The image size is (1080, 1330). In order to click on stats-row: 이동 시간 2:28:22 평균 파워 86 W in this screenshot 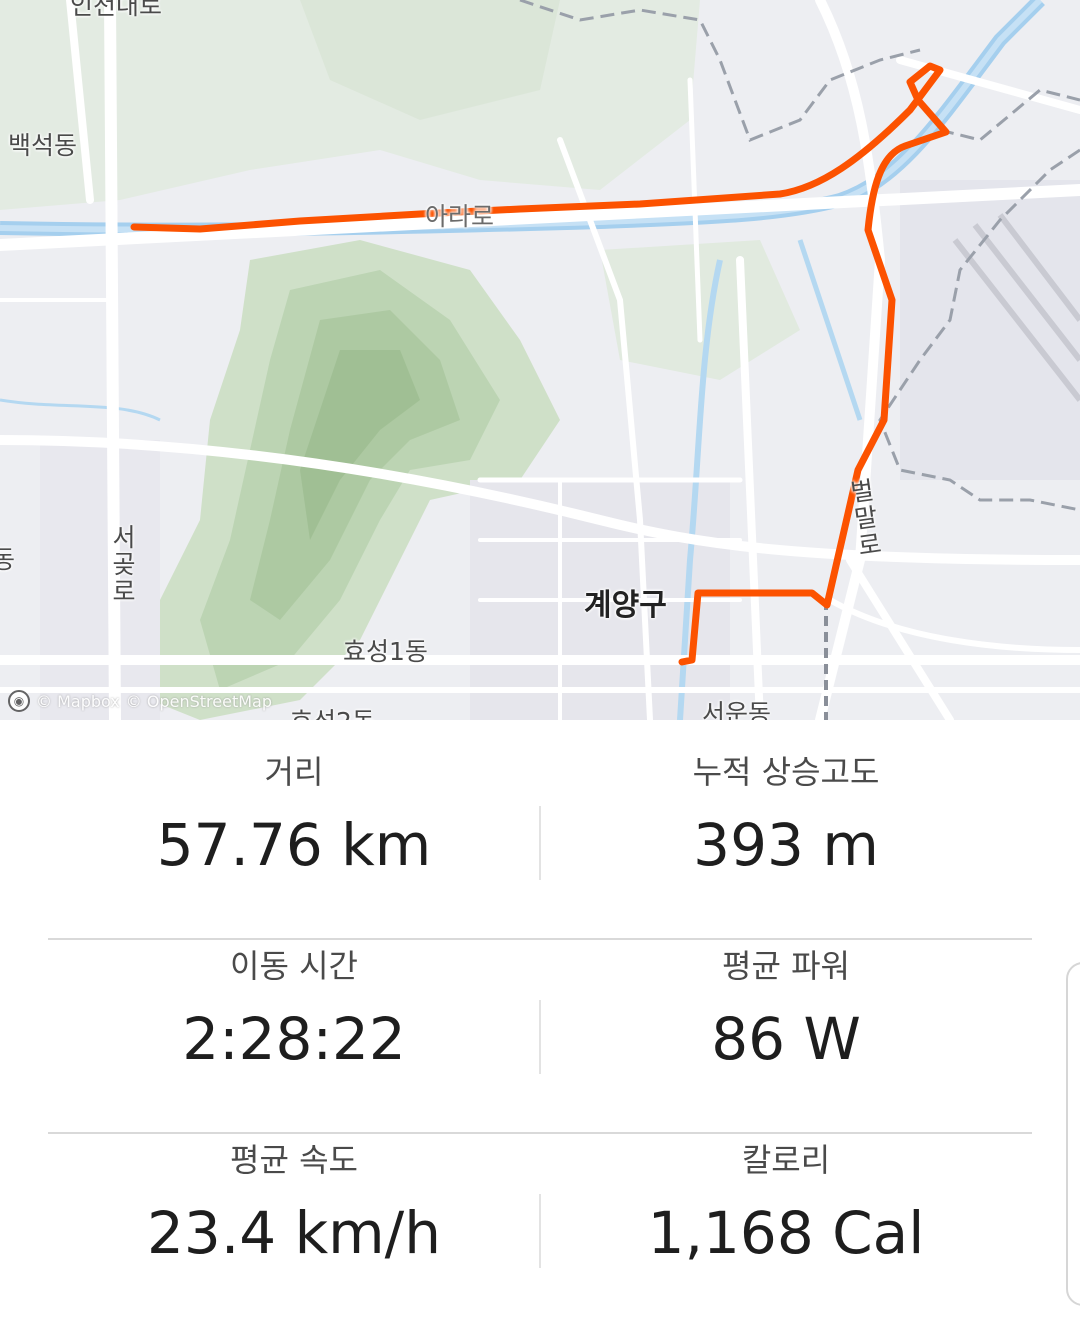, I will do `click(540, 1039)`.